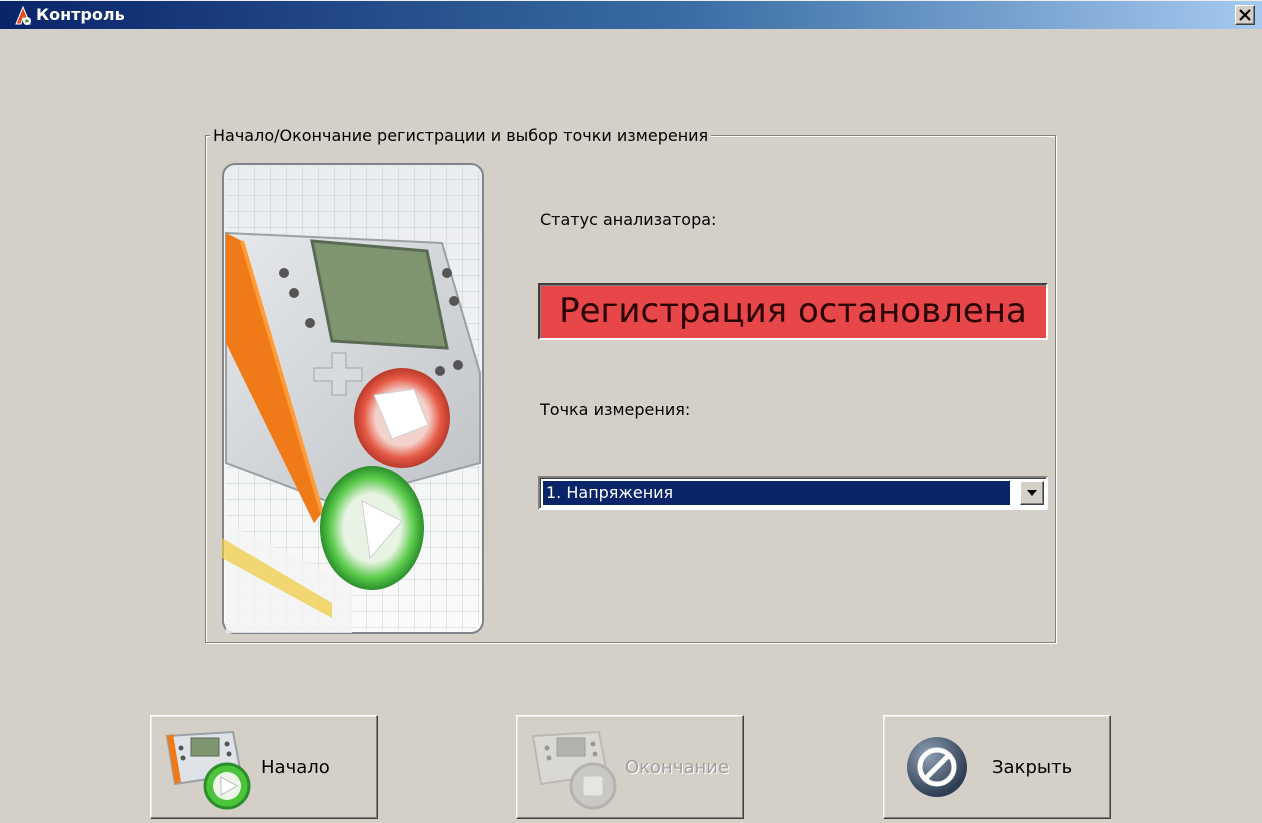 The width and height of the screenshot is (1262, 823). I want to click on status-indicator: Регистрация остановлена, so click(793, 311).